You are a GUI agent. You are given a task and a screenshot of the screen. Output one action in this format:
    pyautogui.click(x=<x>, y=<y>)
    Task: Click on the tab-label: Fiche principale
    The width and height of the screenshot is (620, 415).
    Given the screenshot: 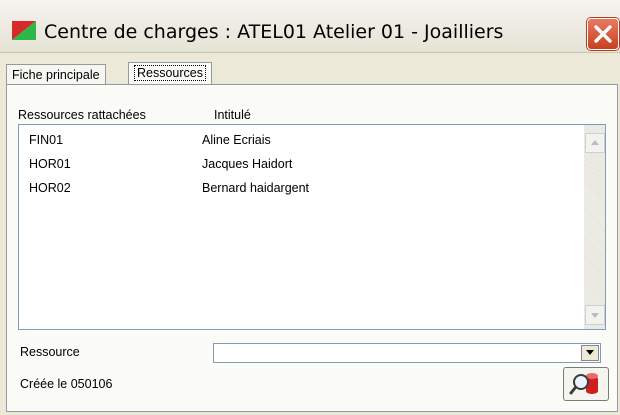 What is the action you would take?
    pyautogui.click(x=56, y=75)
    